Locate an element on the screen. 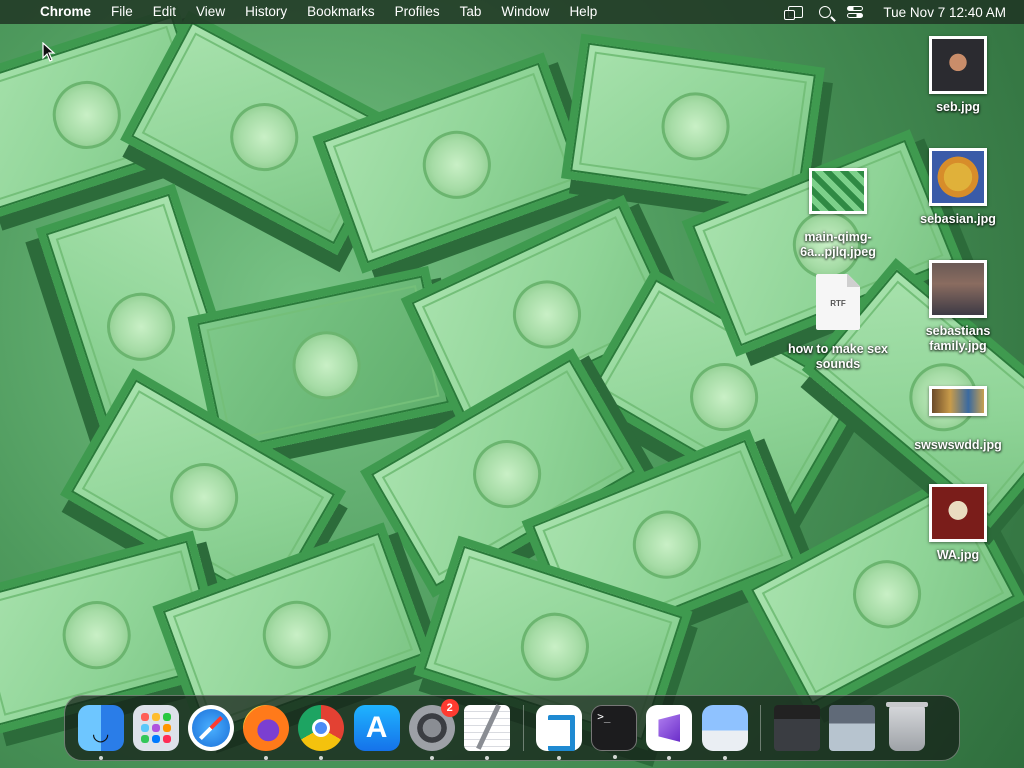  file-name: sebasian.jpg is located at coordinates (958, 219).